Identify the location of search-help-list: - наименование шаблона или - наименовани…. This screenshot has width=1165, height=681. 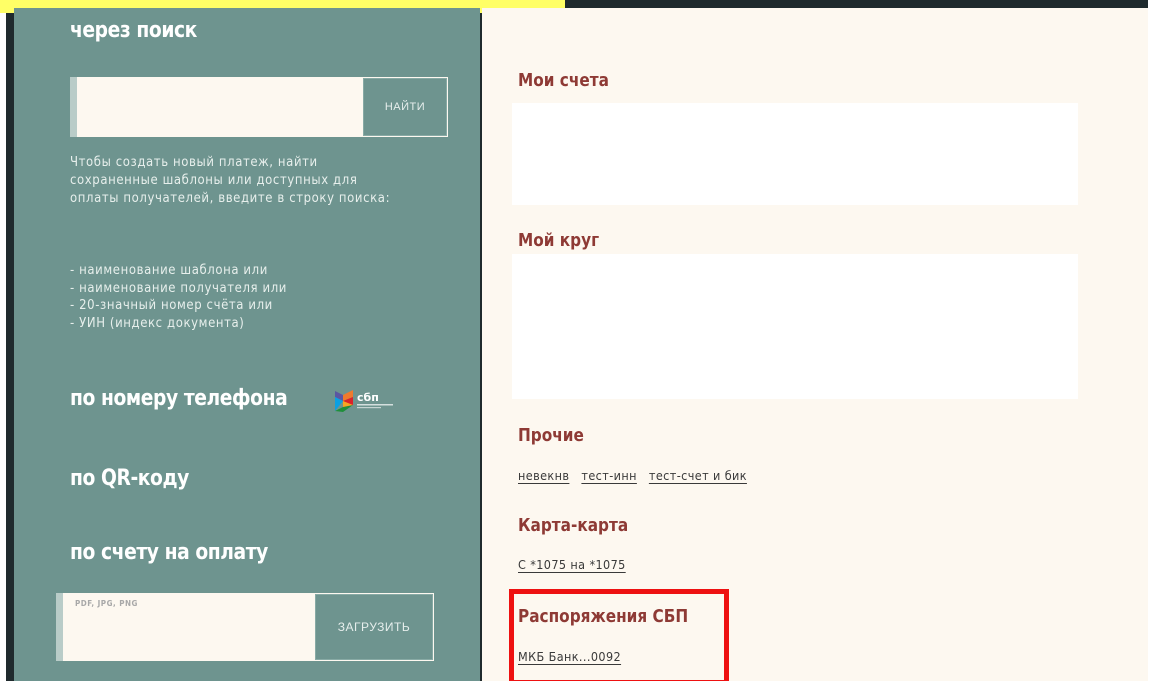
(230, 297).